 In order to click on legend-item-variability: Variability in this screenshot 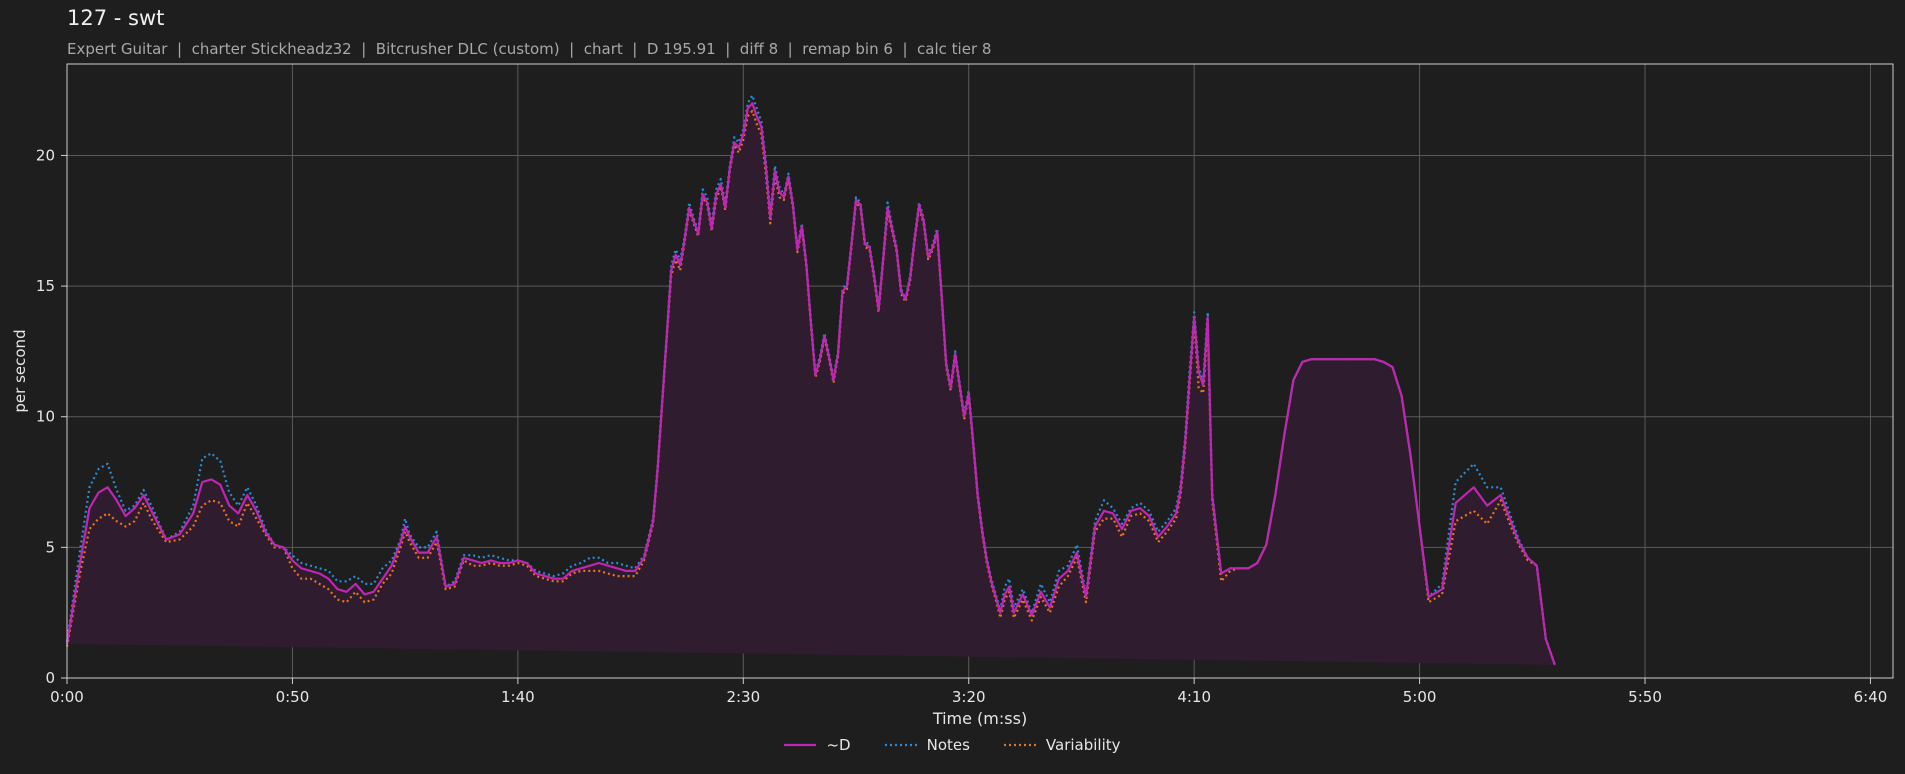, I will do `click(1062, 745)`.